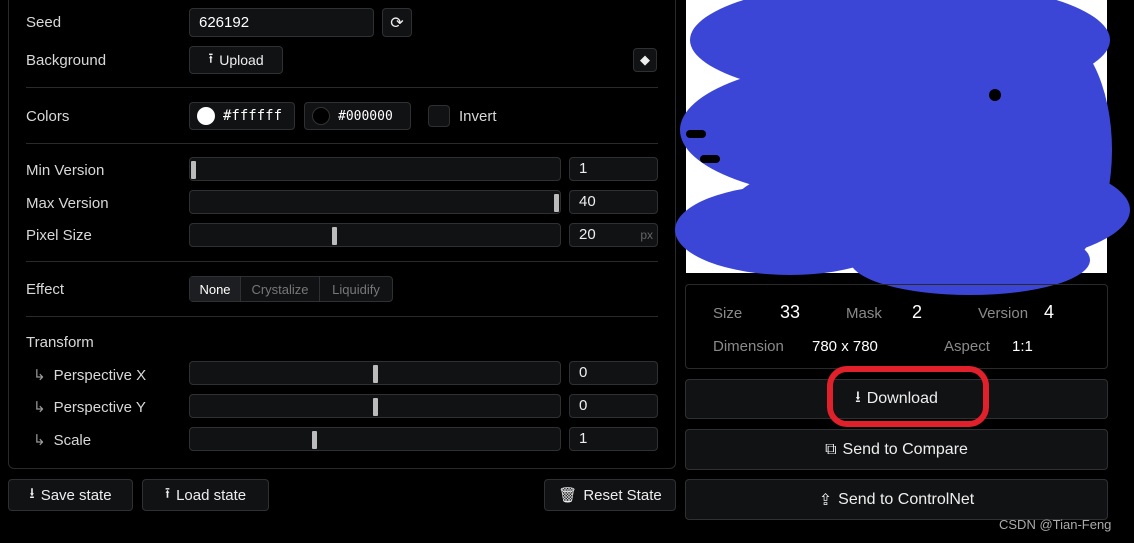 The image size is (1134, 543). I want to click on mask-value: 2, so click(917, 312).